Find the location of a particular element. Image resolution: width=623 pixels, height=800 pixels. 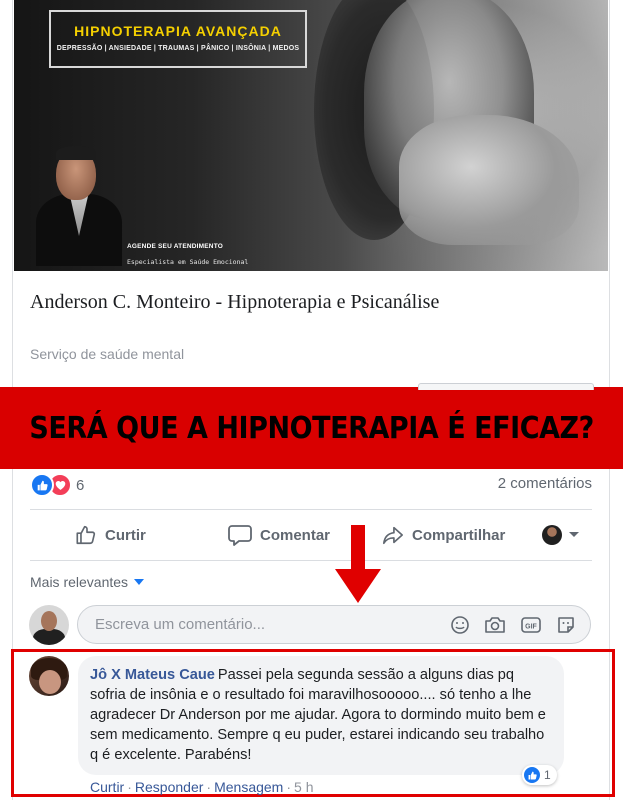

commenter-avatar is located at coordinates (49, 676).